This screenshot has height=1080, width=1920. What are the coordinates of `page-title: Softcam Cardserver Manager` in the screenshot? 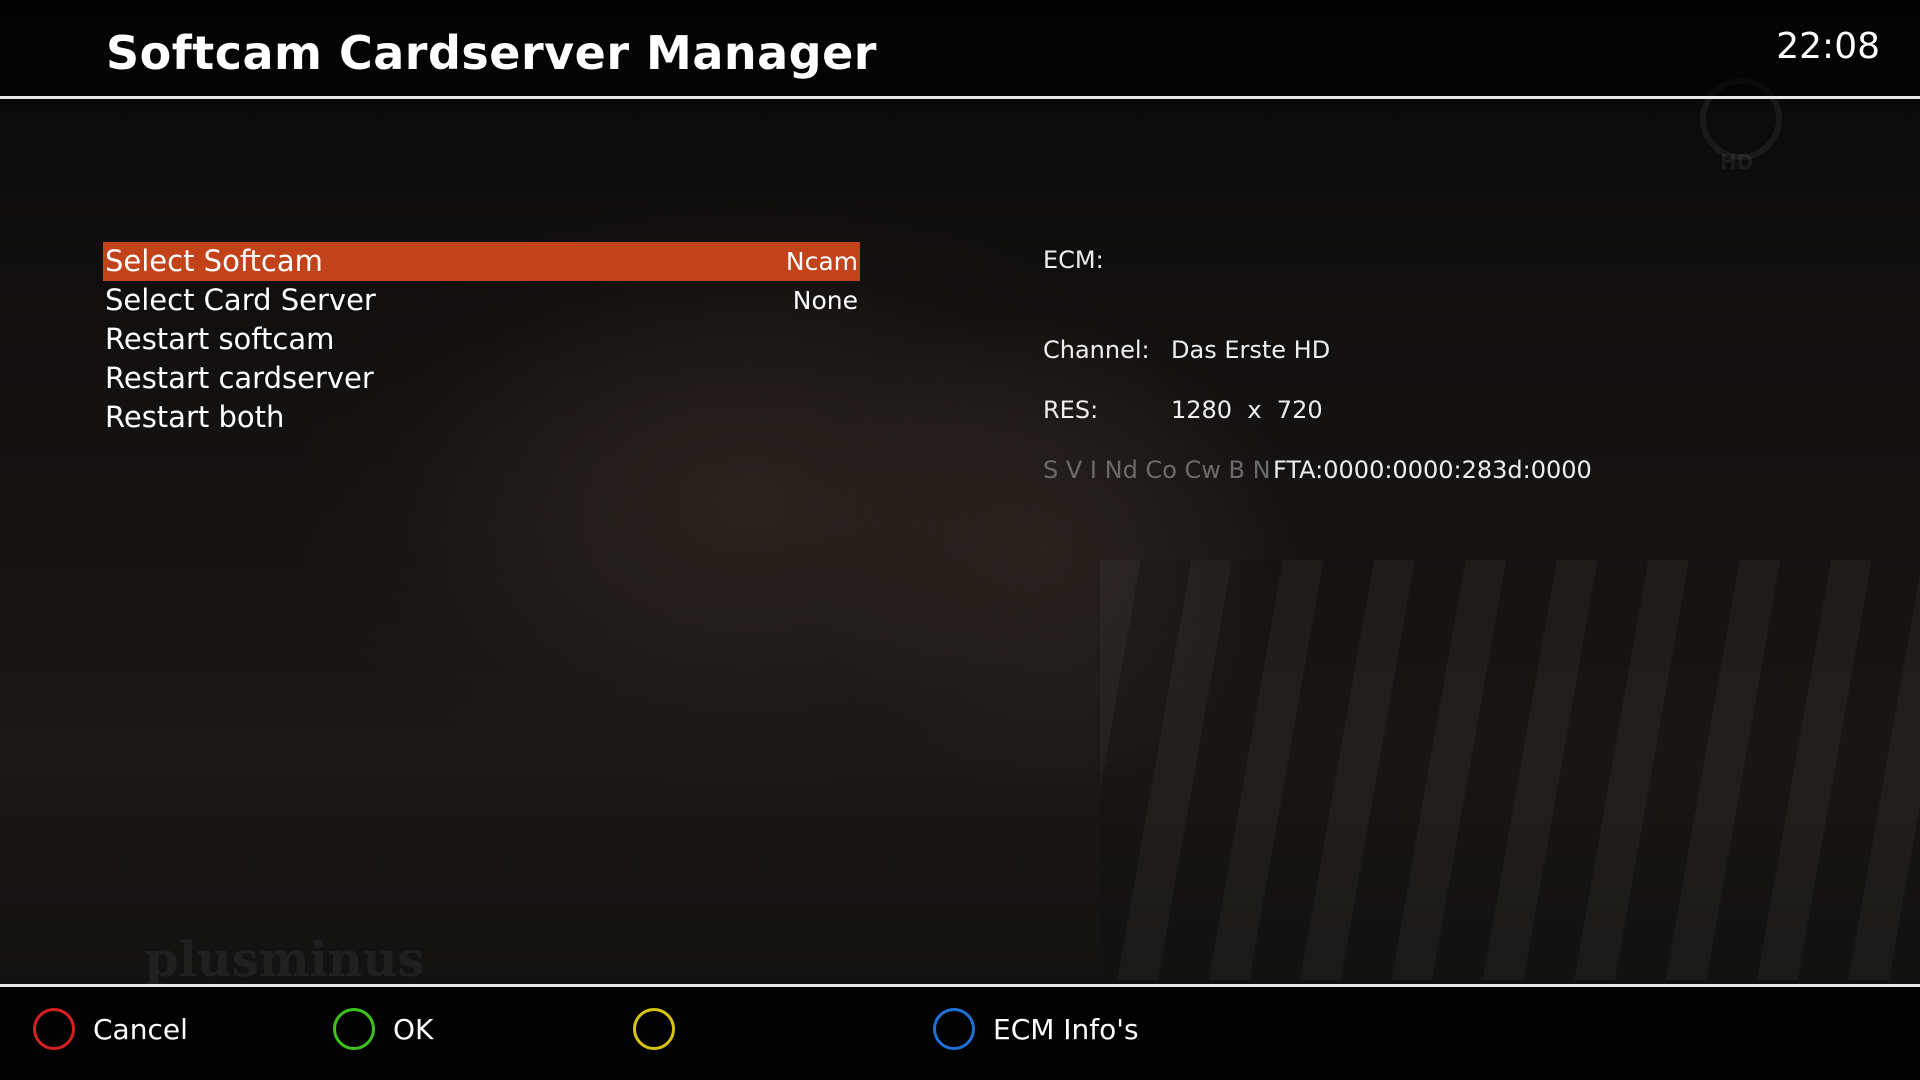 It's located at (491, 53).